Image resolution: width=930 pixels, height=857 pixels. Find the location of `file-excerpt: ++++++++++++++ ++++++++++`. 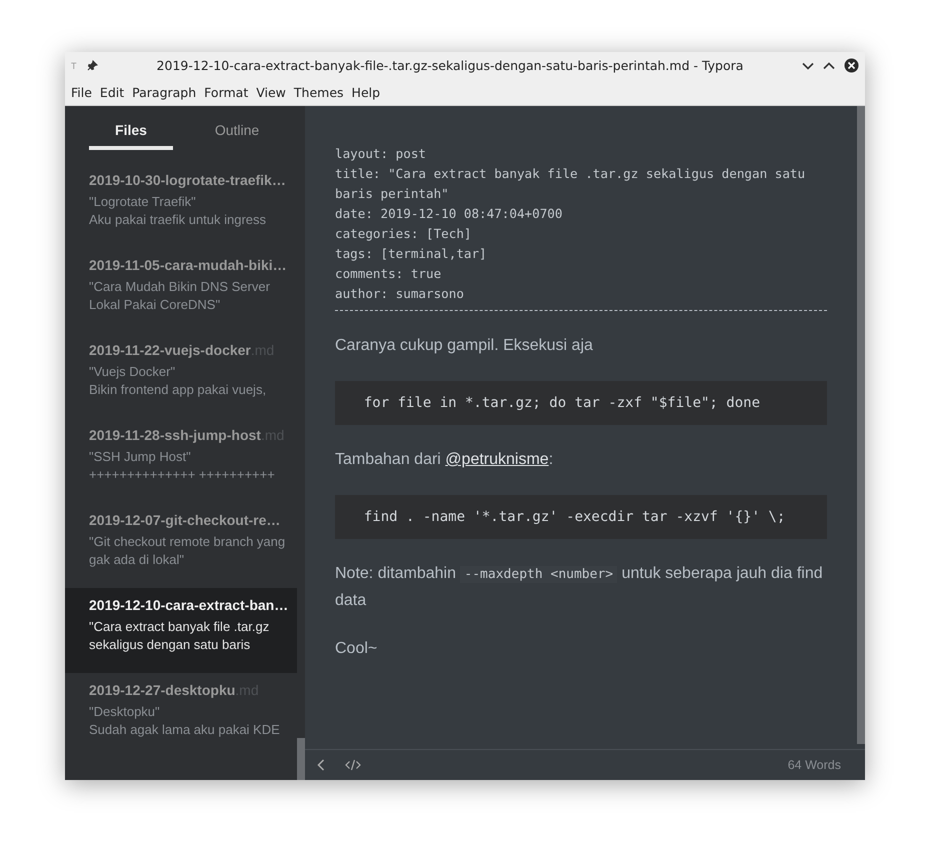

file-excerpt: ++++++++++++++ ++++++++++ is located at coordinates (182, 475).